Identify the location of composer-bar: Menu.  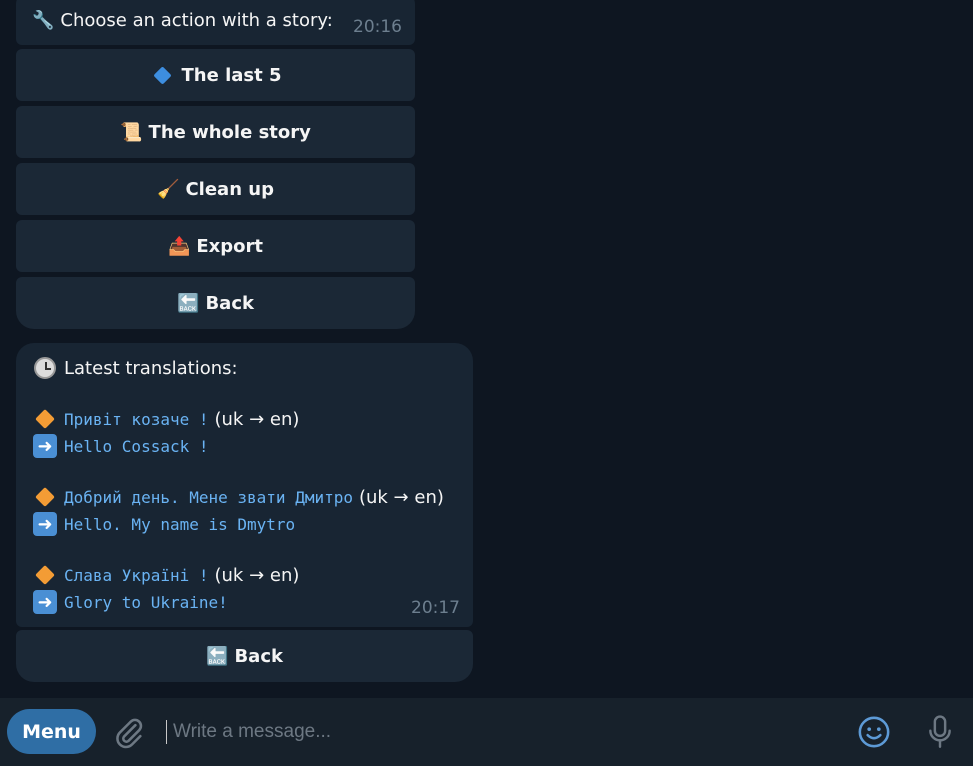
(486, 732).